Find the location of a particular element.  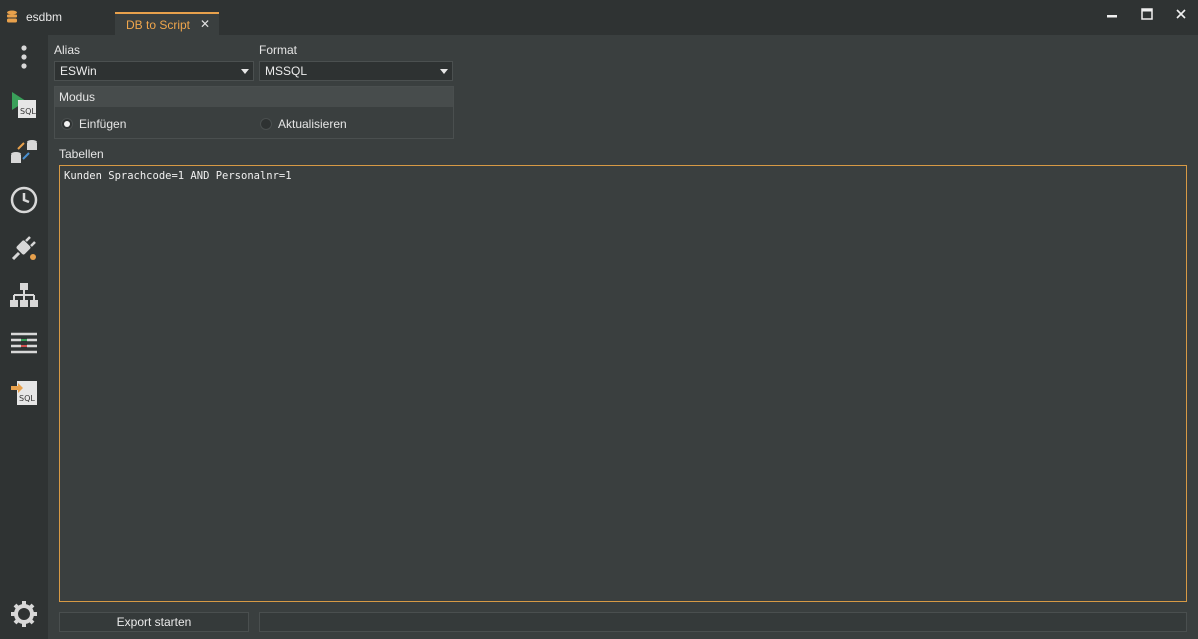

sidebar-item-sql-run: SQL is located at coordinates (24, 105).